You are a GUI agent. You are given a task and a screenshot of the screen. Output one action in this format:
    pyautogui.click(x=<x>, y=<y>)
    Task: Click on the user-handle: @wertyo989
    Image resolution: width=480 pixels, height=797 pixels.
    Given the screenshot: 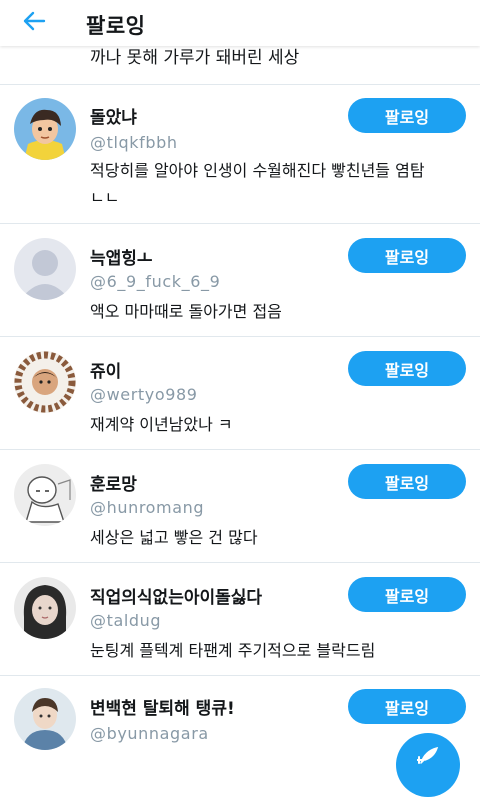 What is the action you would take?
    pyautogui.click(x=144, y=394)
    